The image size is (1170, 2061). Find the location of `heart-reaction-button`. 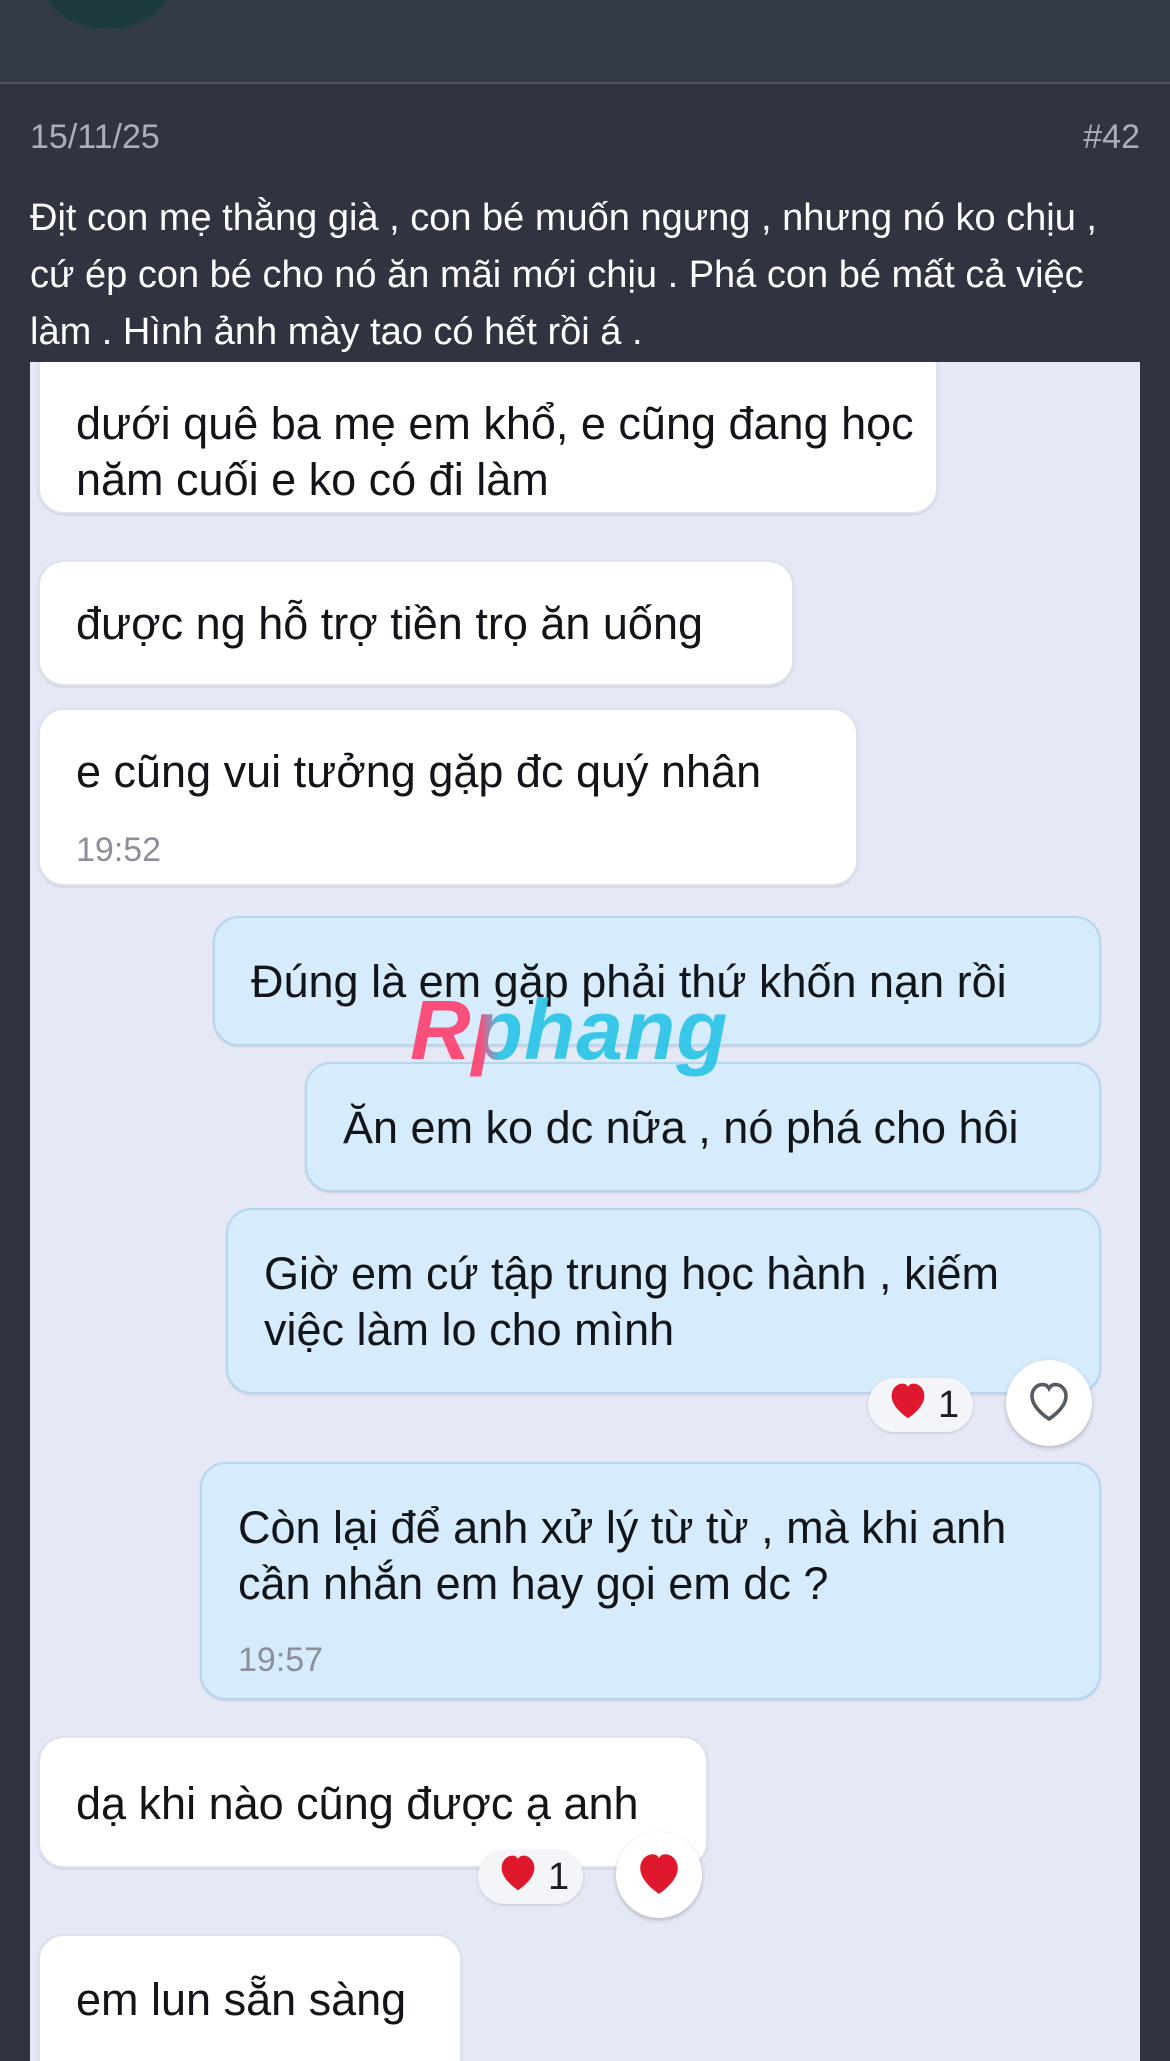

heart-reaction-button is located at coordinates (659, 1875).